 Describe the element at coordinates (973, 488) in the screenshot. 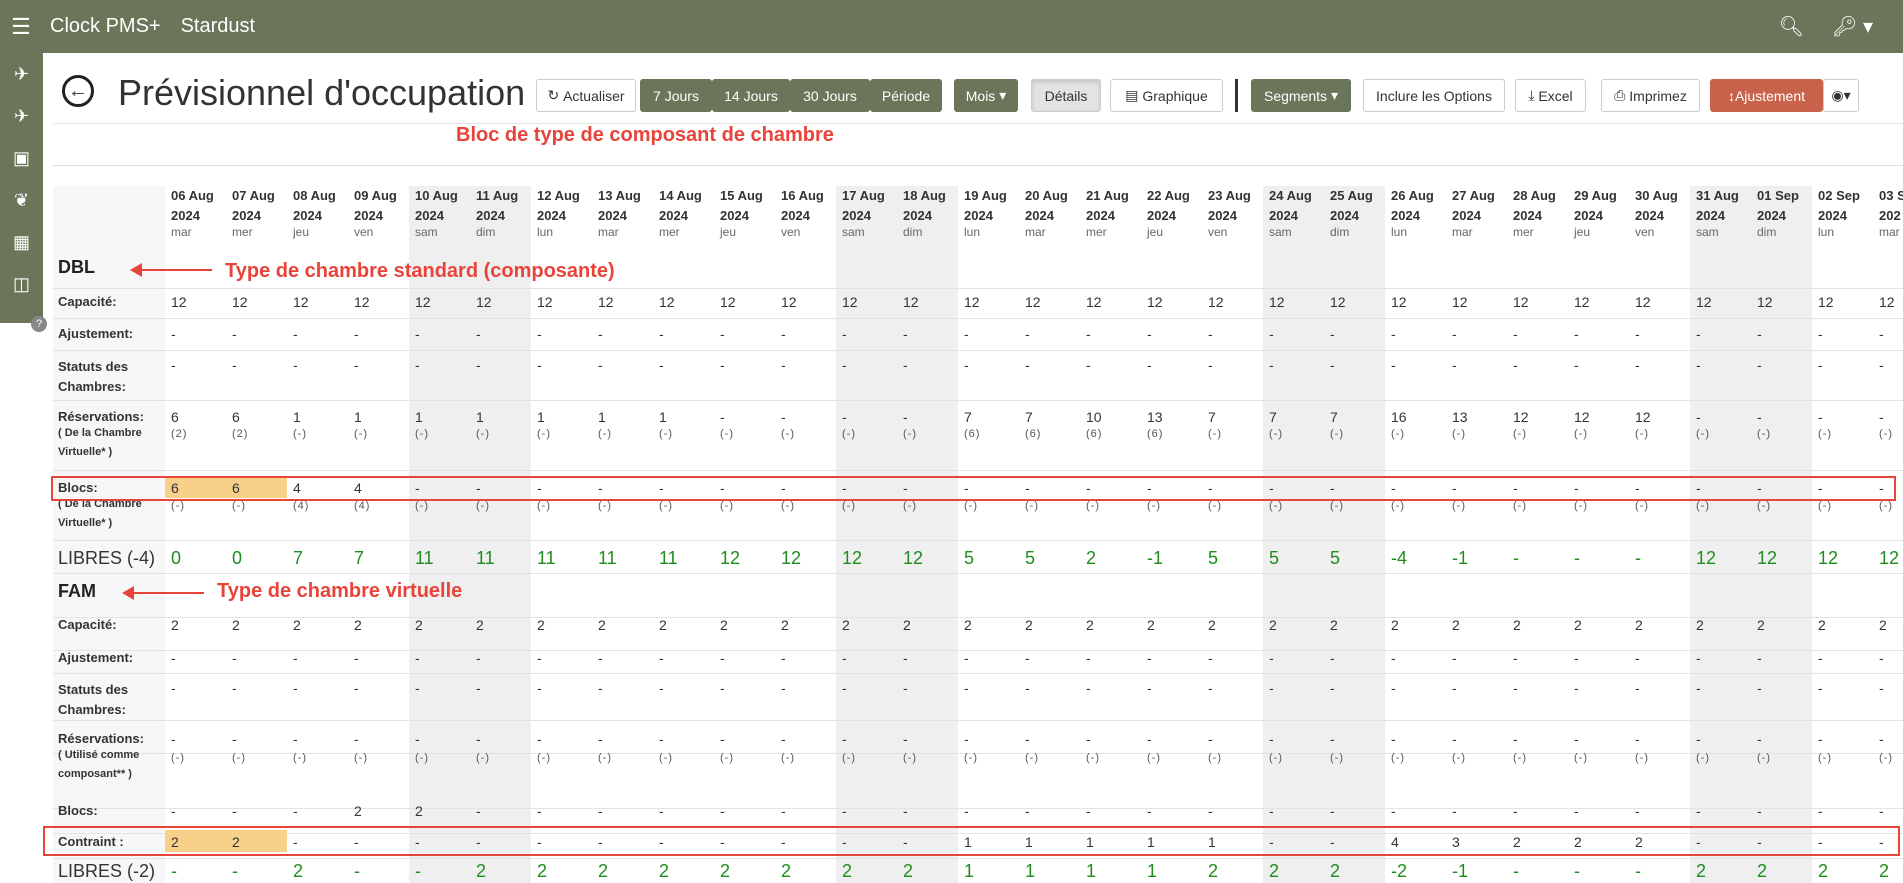

I see `highlight-box-blocks` at that location.